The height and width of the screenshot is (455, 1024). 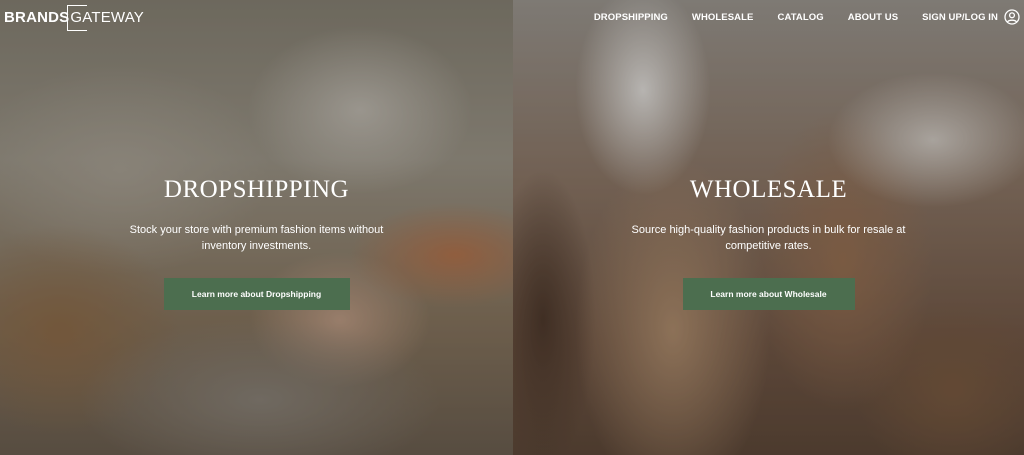 What do you see at coordinates (256, 294) in the screenshot?
I see `learn-more-dropshipping-button: Learn more about Dropshipping` at bounding box center [256, 294].